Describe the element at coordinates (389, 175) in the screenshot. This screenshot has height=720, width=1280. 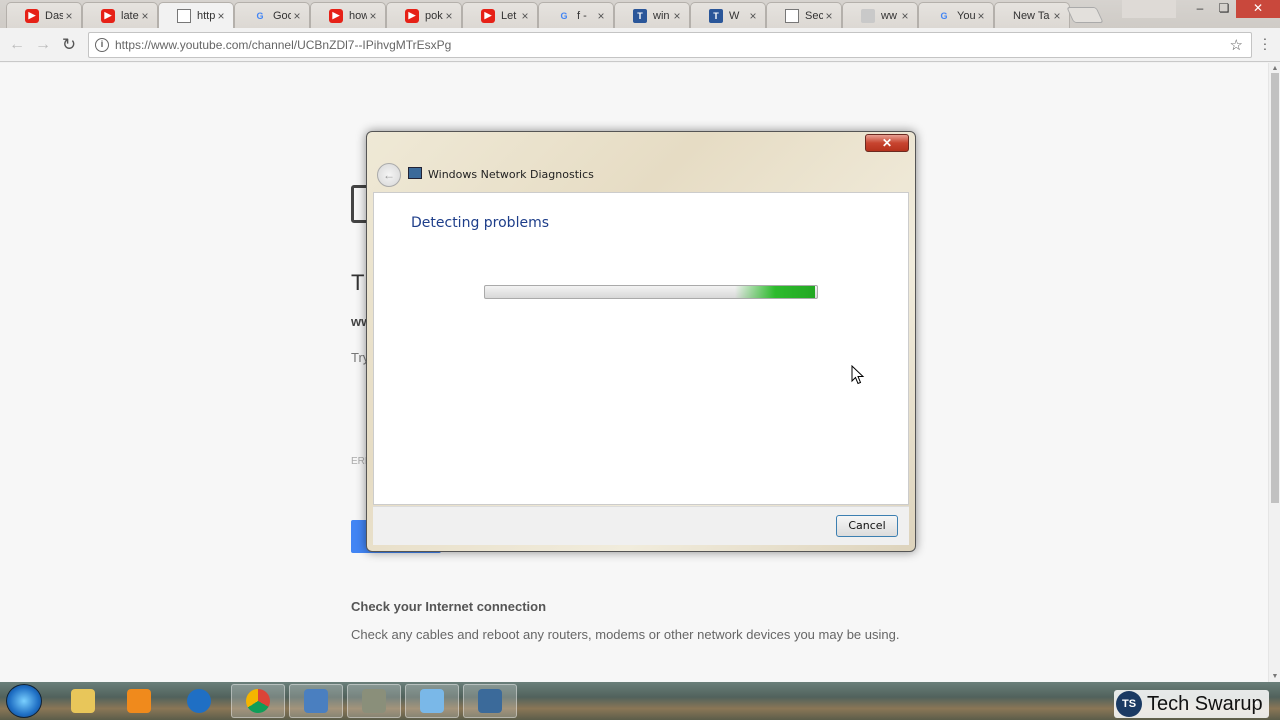
I see `dialog-back-icon: ←` at that location.